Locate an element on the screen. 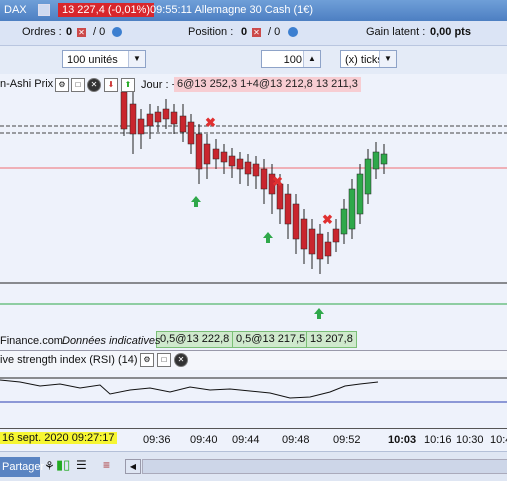 This screenshot has height=481, width=507. gain-value: 0,00 pts is located at coordinates (450, 32).